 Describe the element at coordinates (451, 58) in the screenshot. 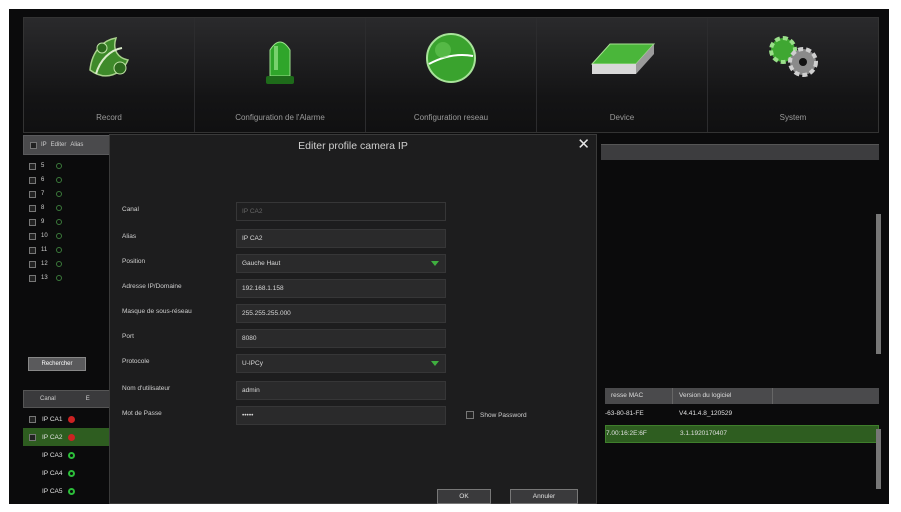

I see `network-globe-icon` at that location.